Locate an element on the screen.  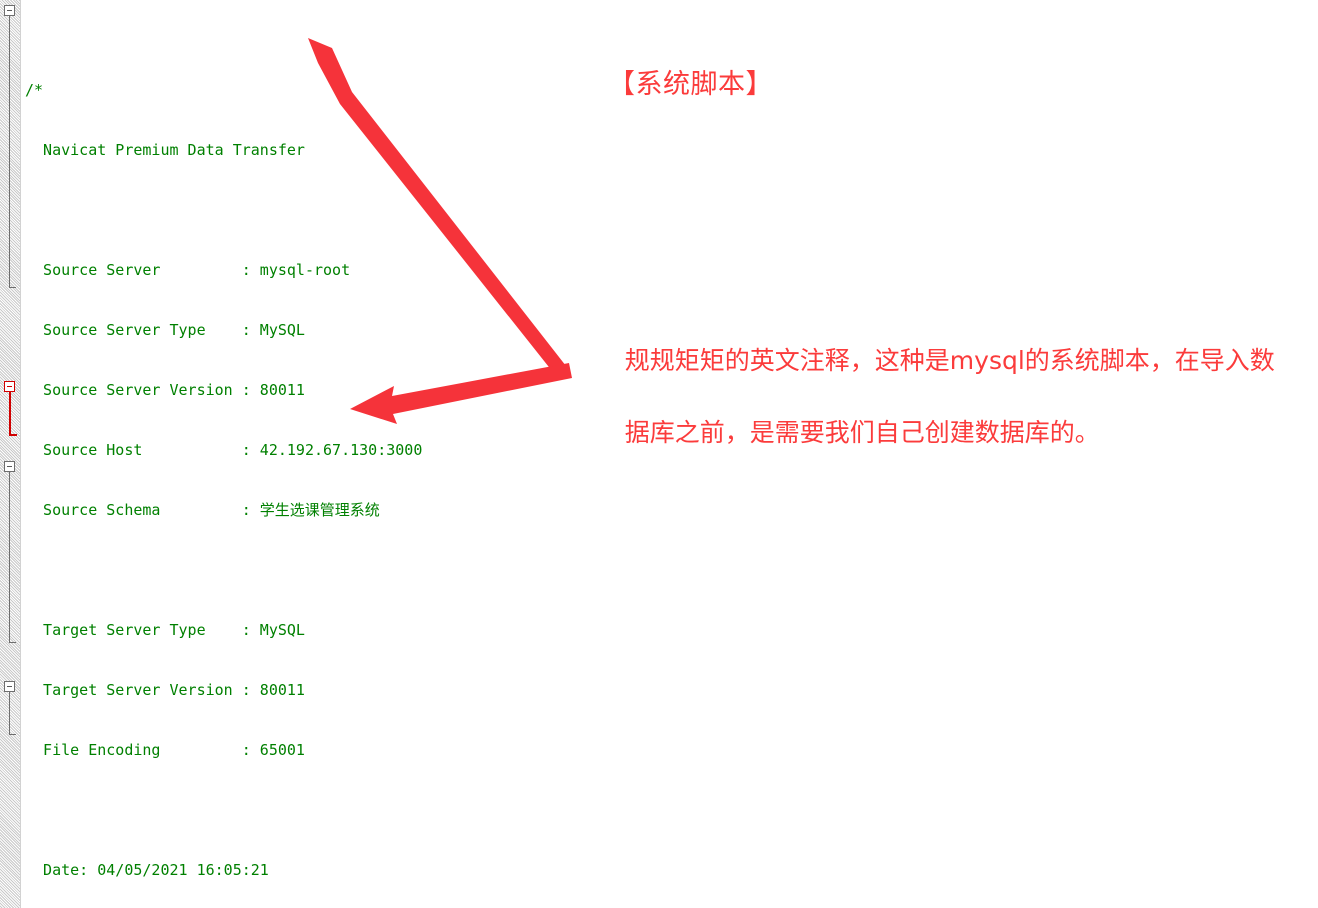
annotation-comment-note-line2: 据库之前，是需要我们自己创建数据库的。 is located at coordinates (862, 432).